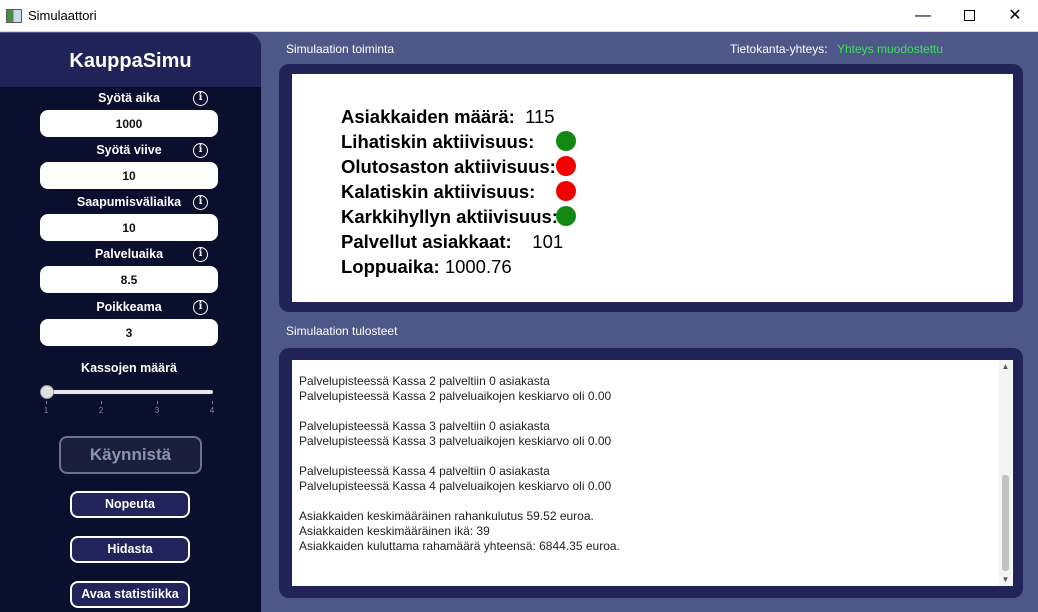  Describe the element at coordinates (46, 410) in the screenshot. I see `slider-tick-label: 1` at that location.